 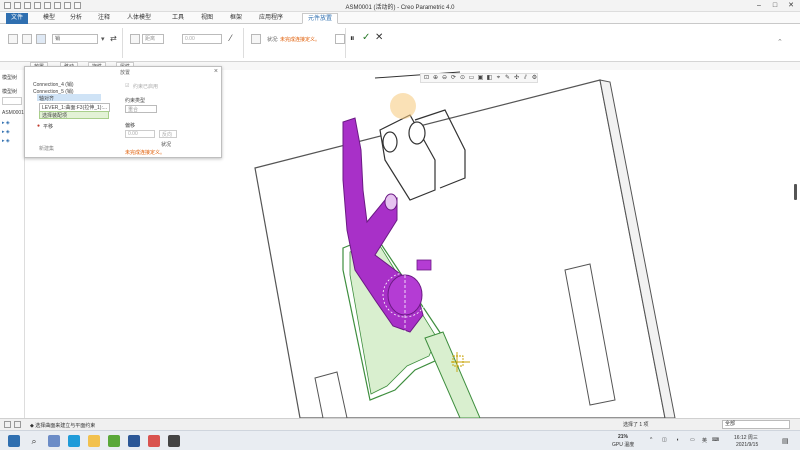 I want to click on reorient-icon: ⊙, so click(x=462, y=78).